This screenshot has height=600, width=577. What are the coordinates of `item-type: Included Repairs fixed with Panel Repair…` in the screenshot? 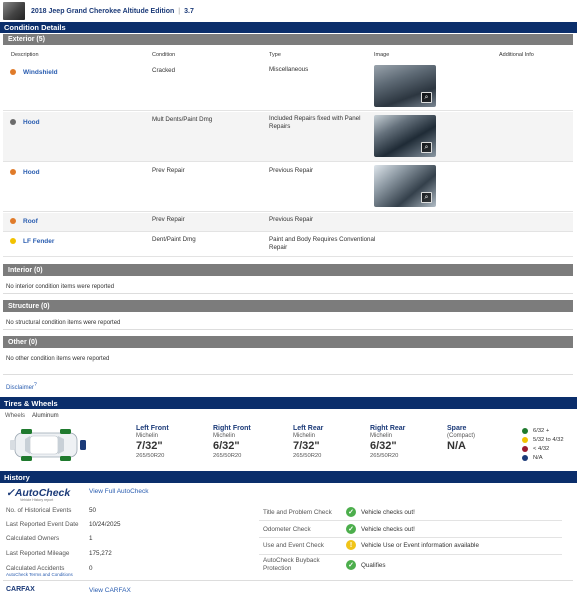 It's located at (315, 122).